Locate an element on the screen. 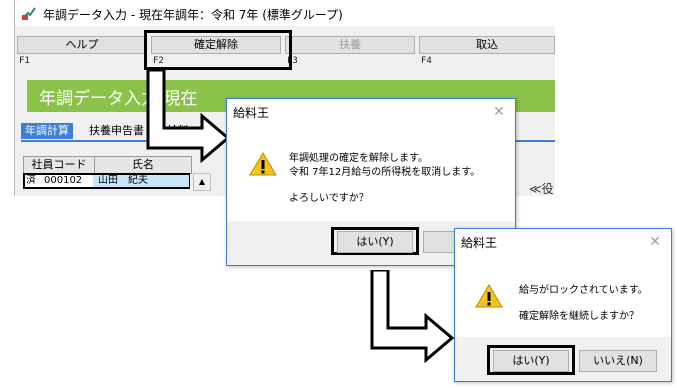  row-code: 000102 is located at coordinates (63, 180).